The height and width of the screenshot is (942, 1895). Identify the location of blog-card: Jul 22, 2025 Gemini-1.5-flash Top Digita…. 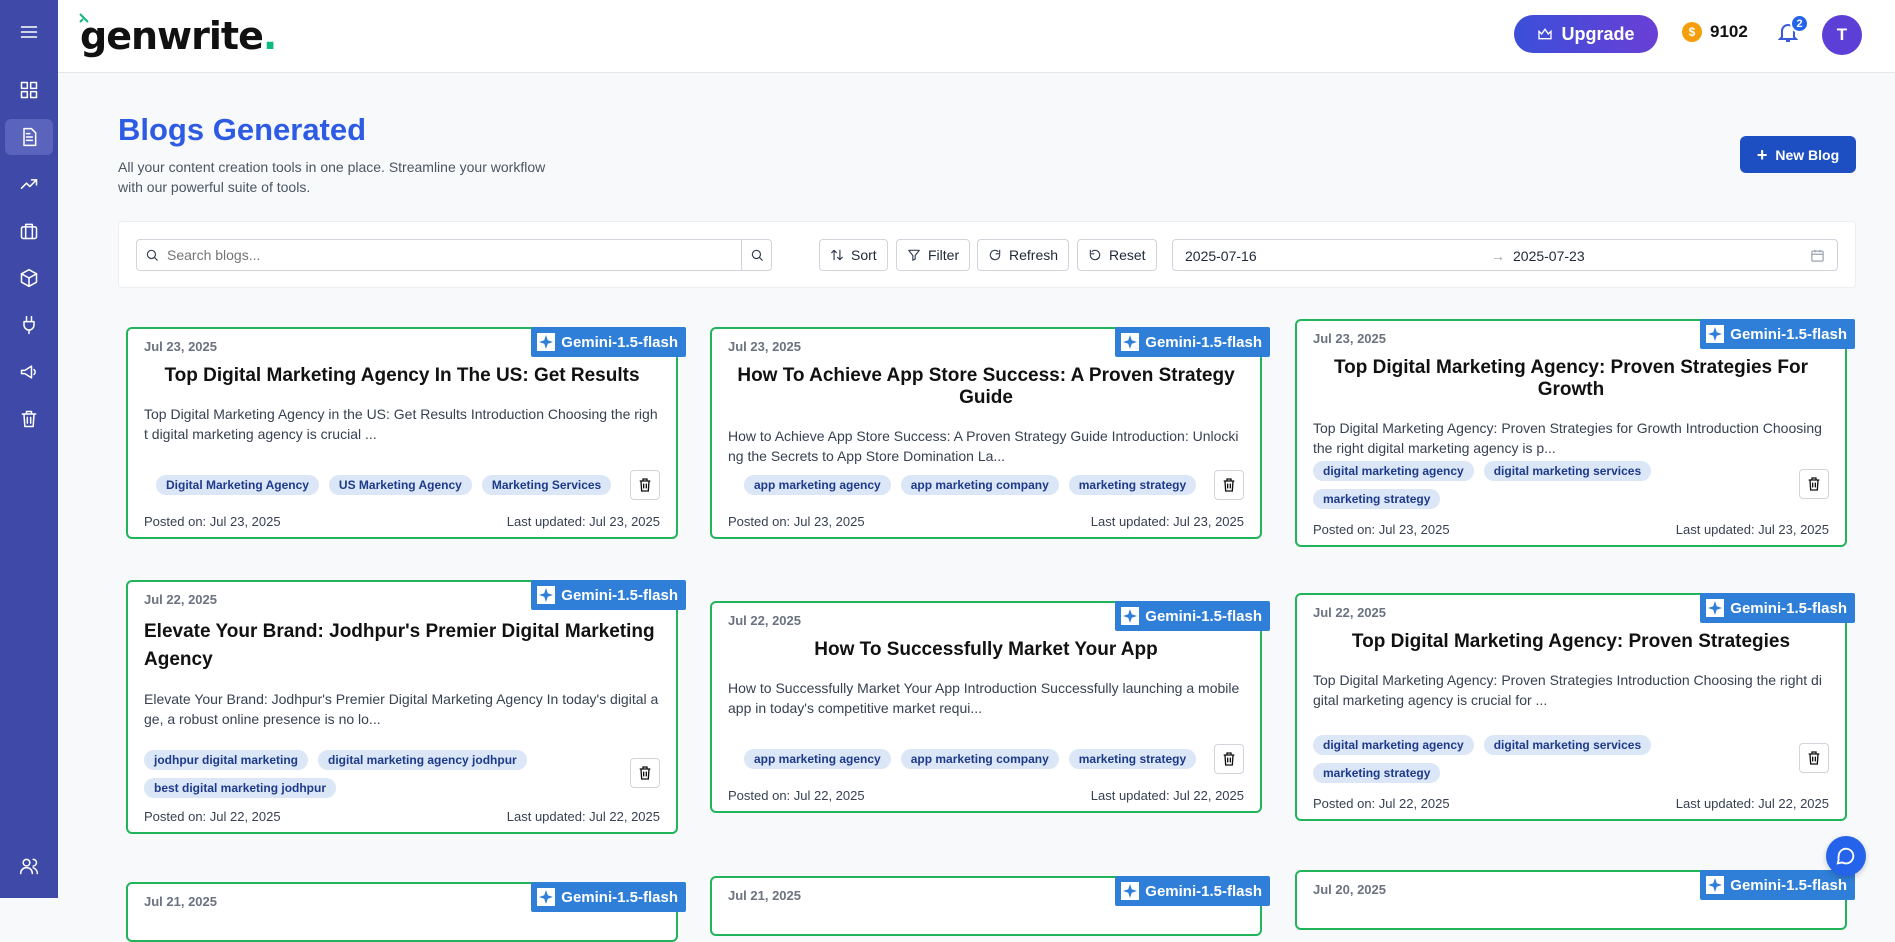
(1575, 707).